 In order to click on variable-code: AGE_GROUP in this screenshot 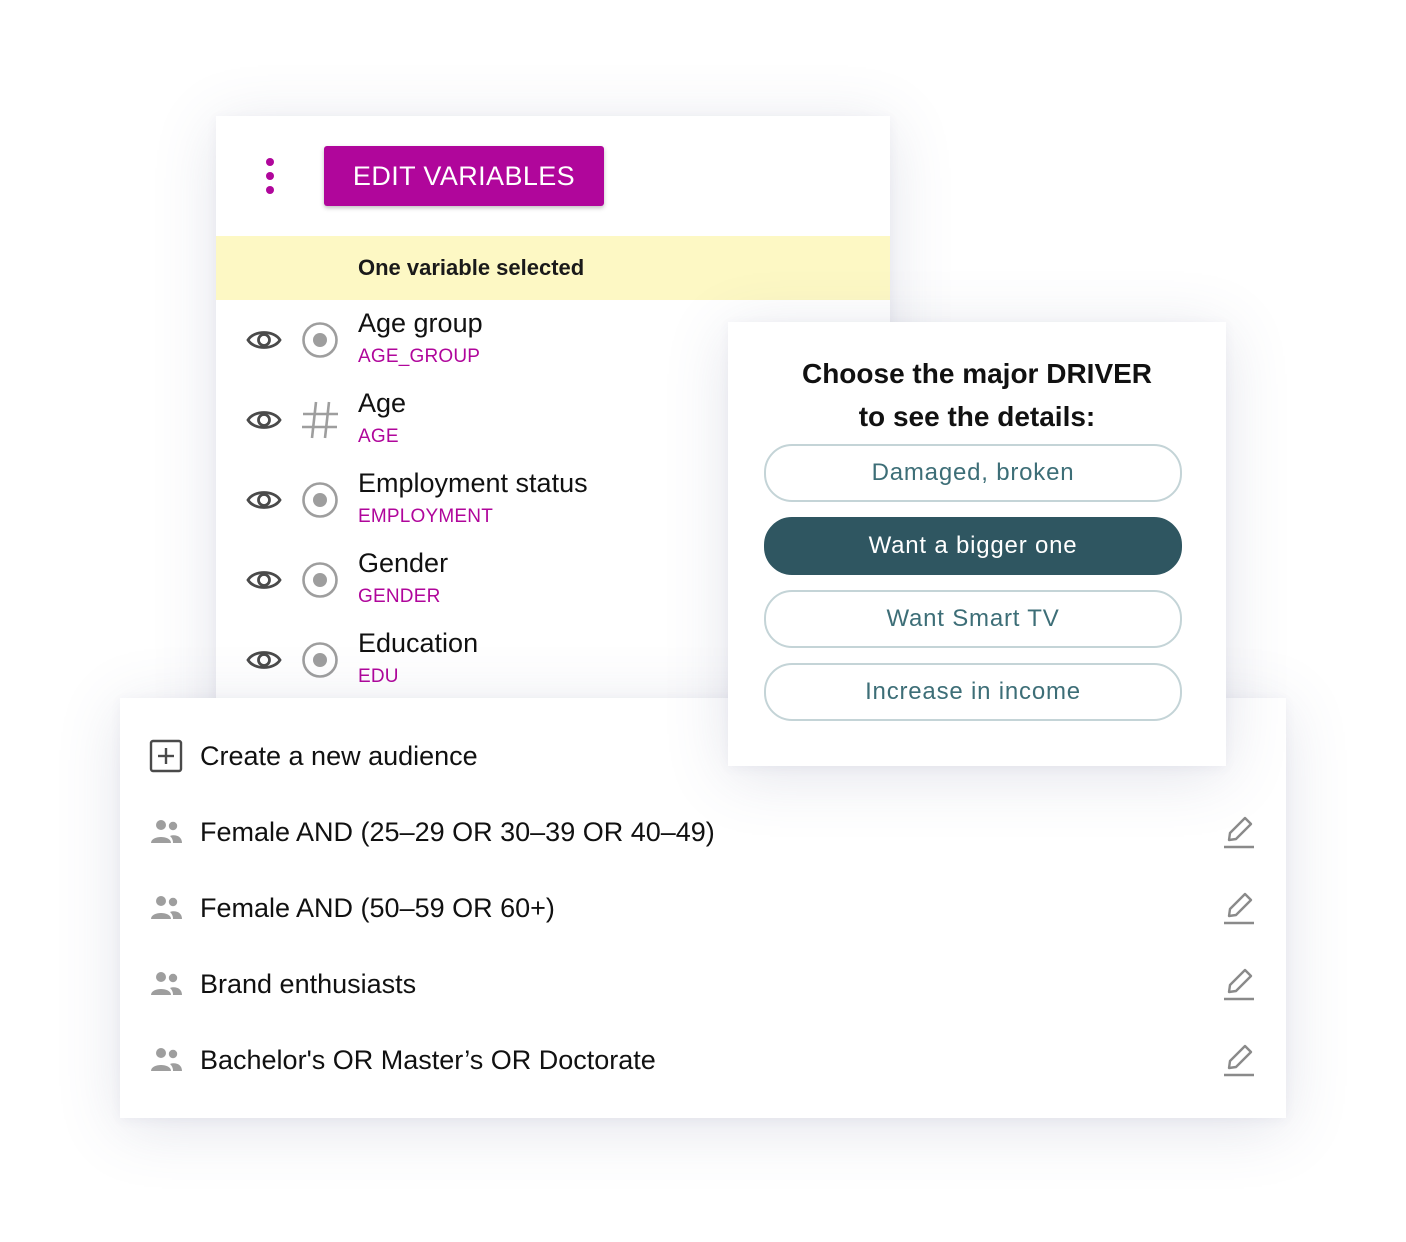, I will do `click(419, 356)`.